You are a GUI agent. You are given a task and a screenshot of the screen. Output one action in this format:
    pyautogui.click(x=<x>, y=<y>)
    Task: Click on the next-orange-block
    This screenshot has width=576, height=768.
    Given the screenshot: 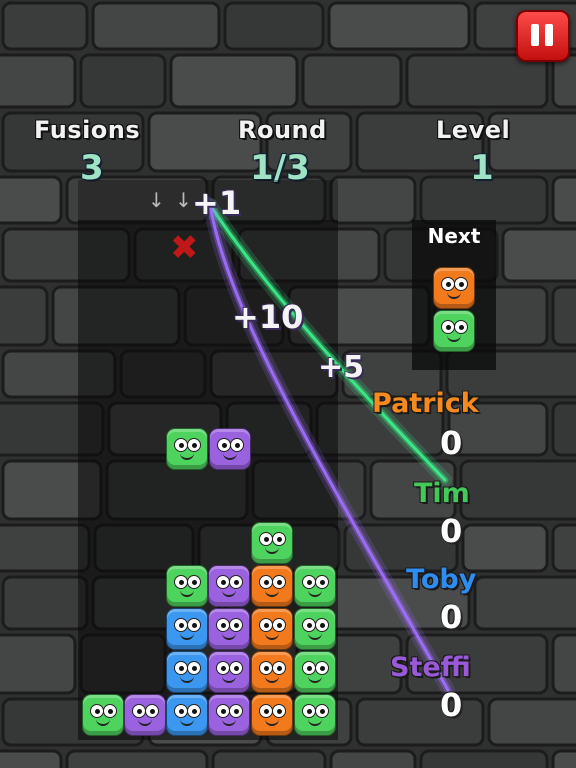 What is the action you would take?
    pyautogui.click(x=454, y=288)
    